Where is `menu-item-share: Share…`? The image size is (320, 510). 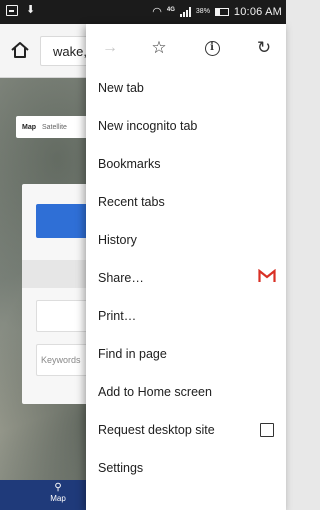
menu-item-share: Share… is located at coordinates (190, 278).